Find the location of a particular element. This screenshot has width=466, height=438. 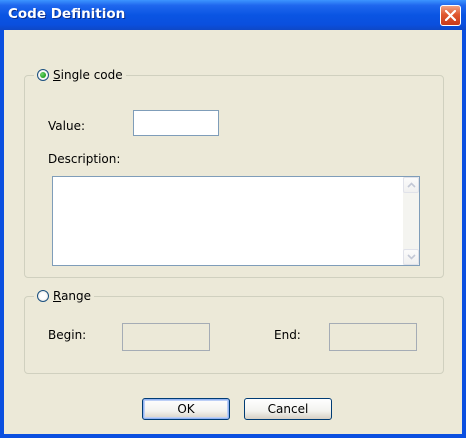

scroll-down-button is located at coordinates (411, 257).